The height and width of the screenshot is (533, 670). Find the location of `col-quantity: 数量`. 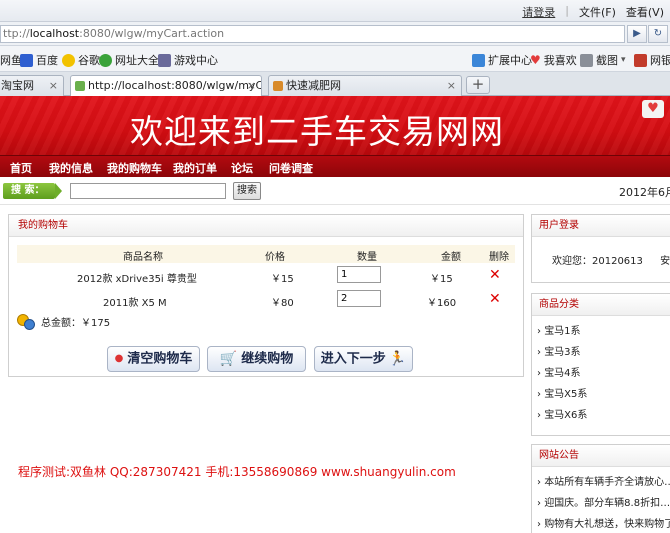

col-quantity: 数量 is located at coordinates (367, 257).